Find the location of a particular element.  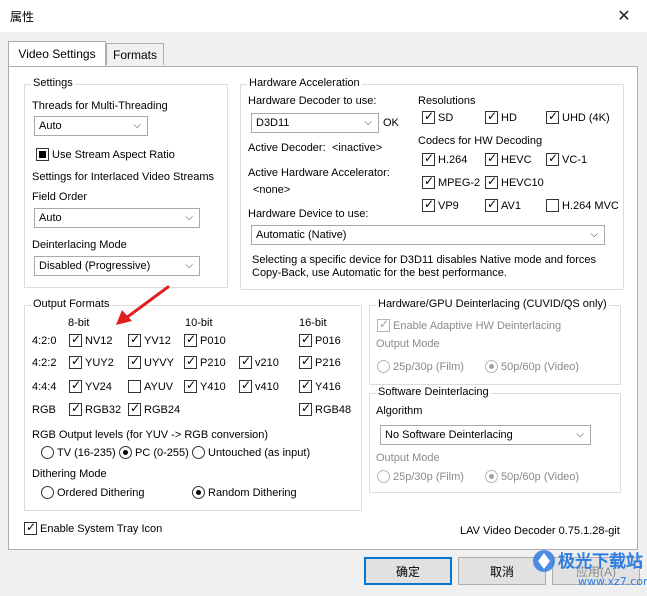

fmt-rgb32-checkbox: RGB32 is located at coordinates (95, 408).